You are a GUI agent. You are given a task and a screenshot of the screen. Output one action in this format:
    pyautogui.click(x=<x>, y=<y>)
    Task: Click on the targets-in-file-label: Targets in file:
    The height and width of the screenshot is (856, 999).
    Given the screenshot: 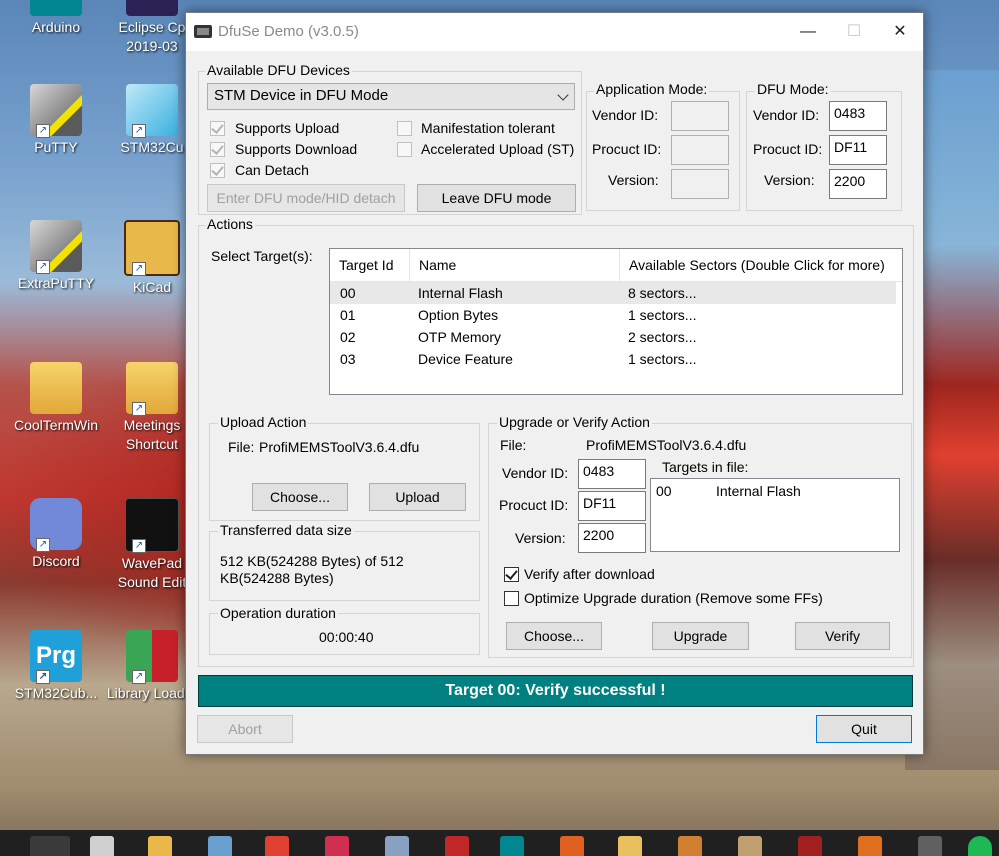 What is the action you would take?
    pyautogui.click(x=705, y=467)
    